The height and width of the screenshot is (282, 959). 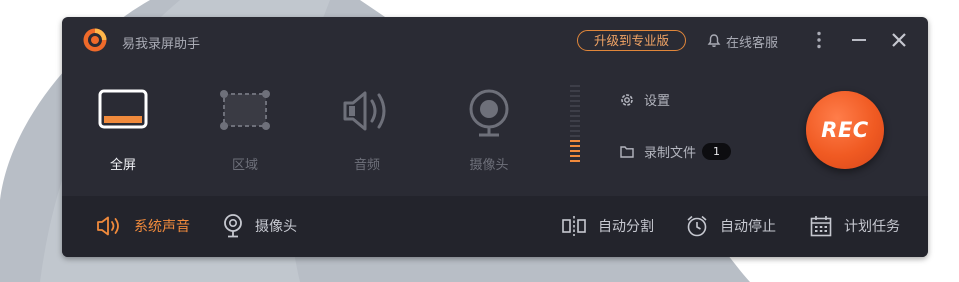 What do you see at coordinates (574, 226) in the screenshot?
I see `split-icon` at bounding box center [574, 226].